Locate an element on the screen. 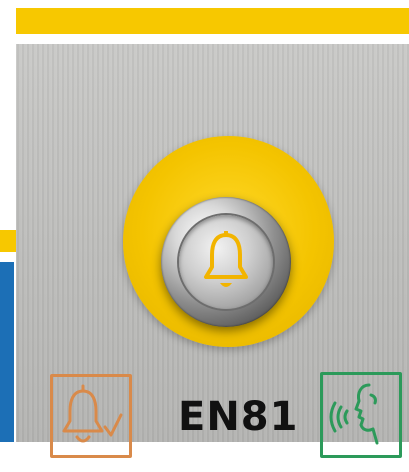 The width and height of the screenshot is (409, 472). bell-acknowledged-icon is located at coordinates (91, 416).